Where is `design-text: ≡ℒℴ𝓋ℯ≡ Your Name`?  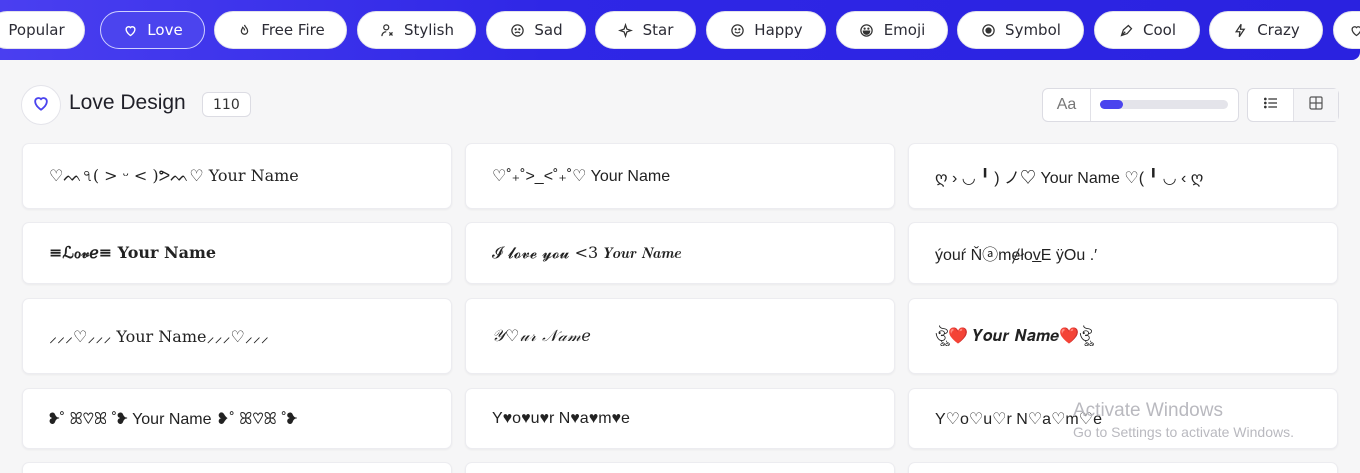 design-text: ≡ℒℴ𝓋ℯ≡ Your Name is located at coordinates (133, 252).